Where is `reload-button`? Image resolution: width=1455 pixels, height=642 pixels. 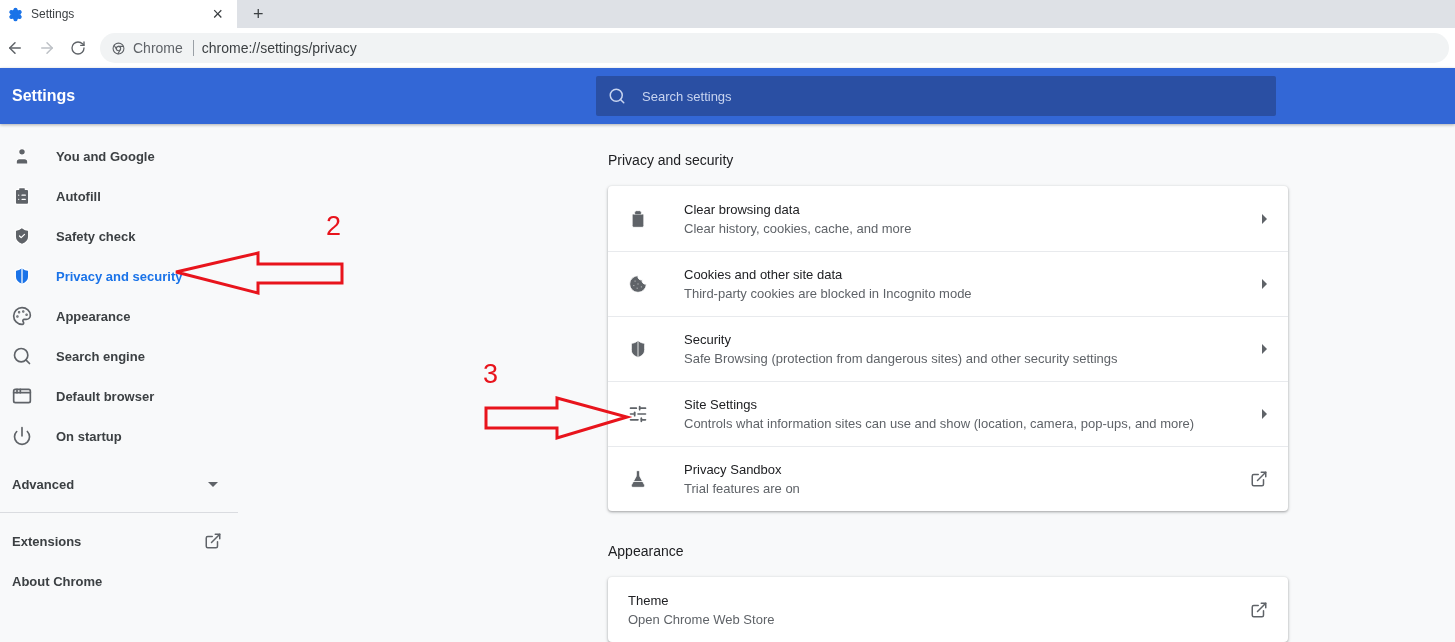
reload-button is located at coordinates (78, 48).